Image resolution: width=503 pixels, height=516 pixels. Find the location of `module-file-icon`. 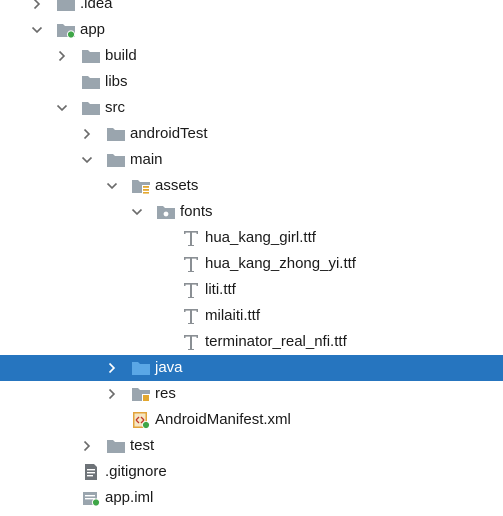

module-file-icon is located at coordinates (91, 498).